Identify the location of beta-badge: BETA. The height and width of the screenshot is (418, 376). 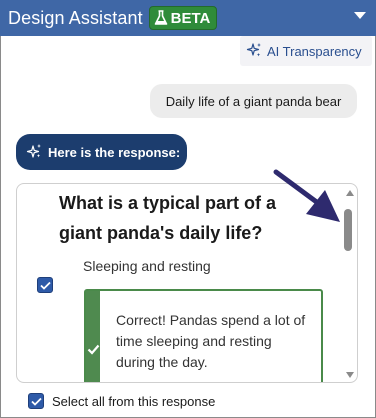
(183, 18).